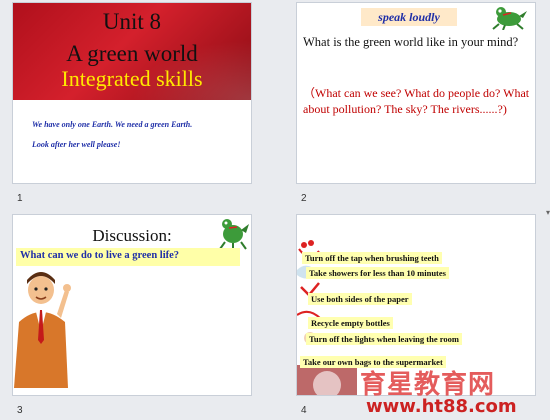  I want to click on tip-item: Turn off the tap when brushing teeth, so click(372, 258).